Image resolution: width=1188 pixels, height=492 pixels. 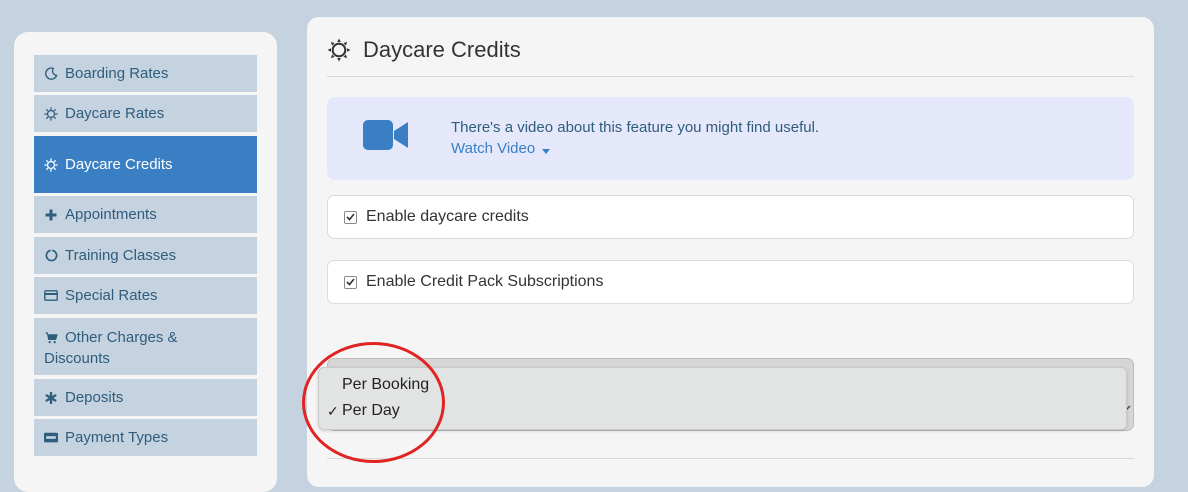 I want to click on sidebar-item-payment-types: Payment Types, so click(x=145, y=437).